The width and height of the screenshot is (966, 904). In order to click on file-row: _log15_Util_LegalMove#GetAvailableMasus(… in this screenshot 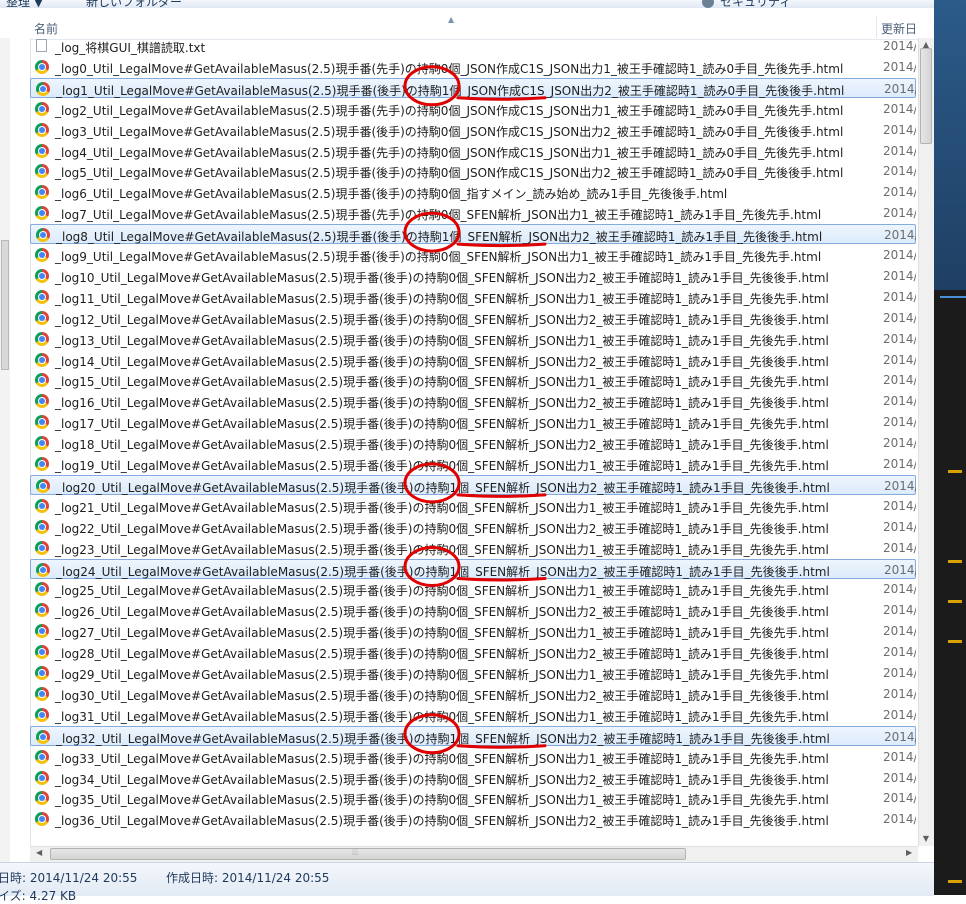, I will do `click(473, 380)`.